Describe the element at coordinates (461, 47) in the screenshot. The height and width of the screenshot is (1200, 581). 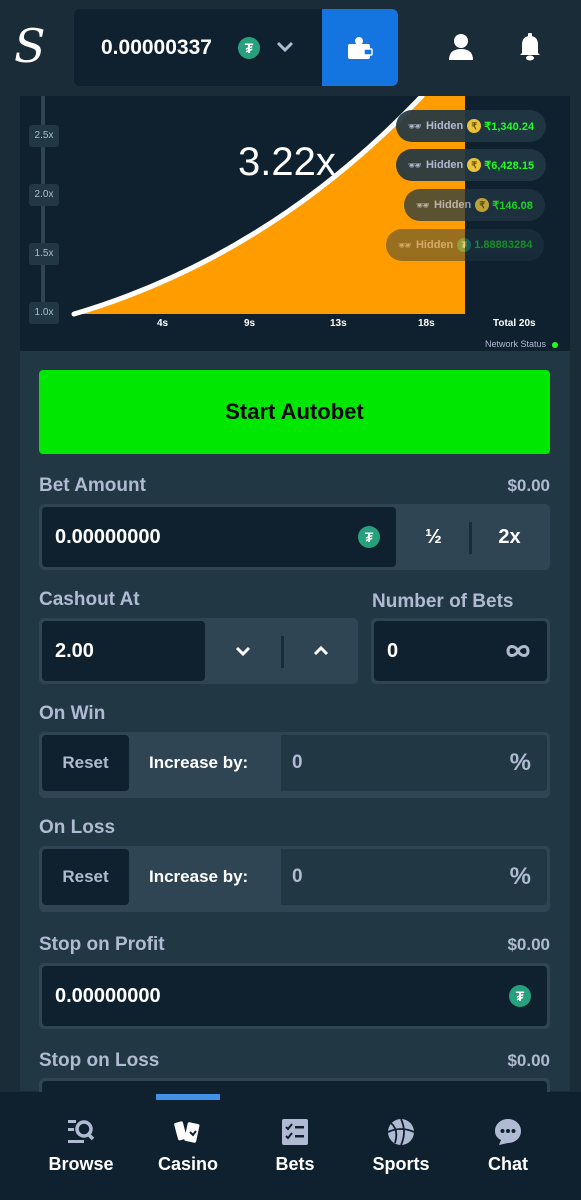
I see `user-icon` at that location.